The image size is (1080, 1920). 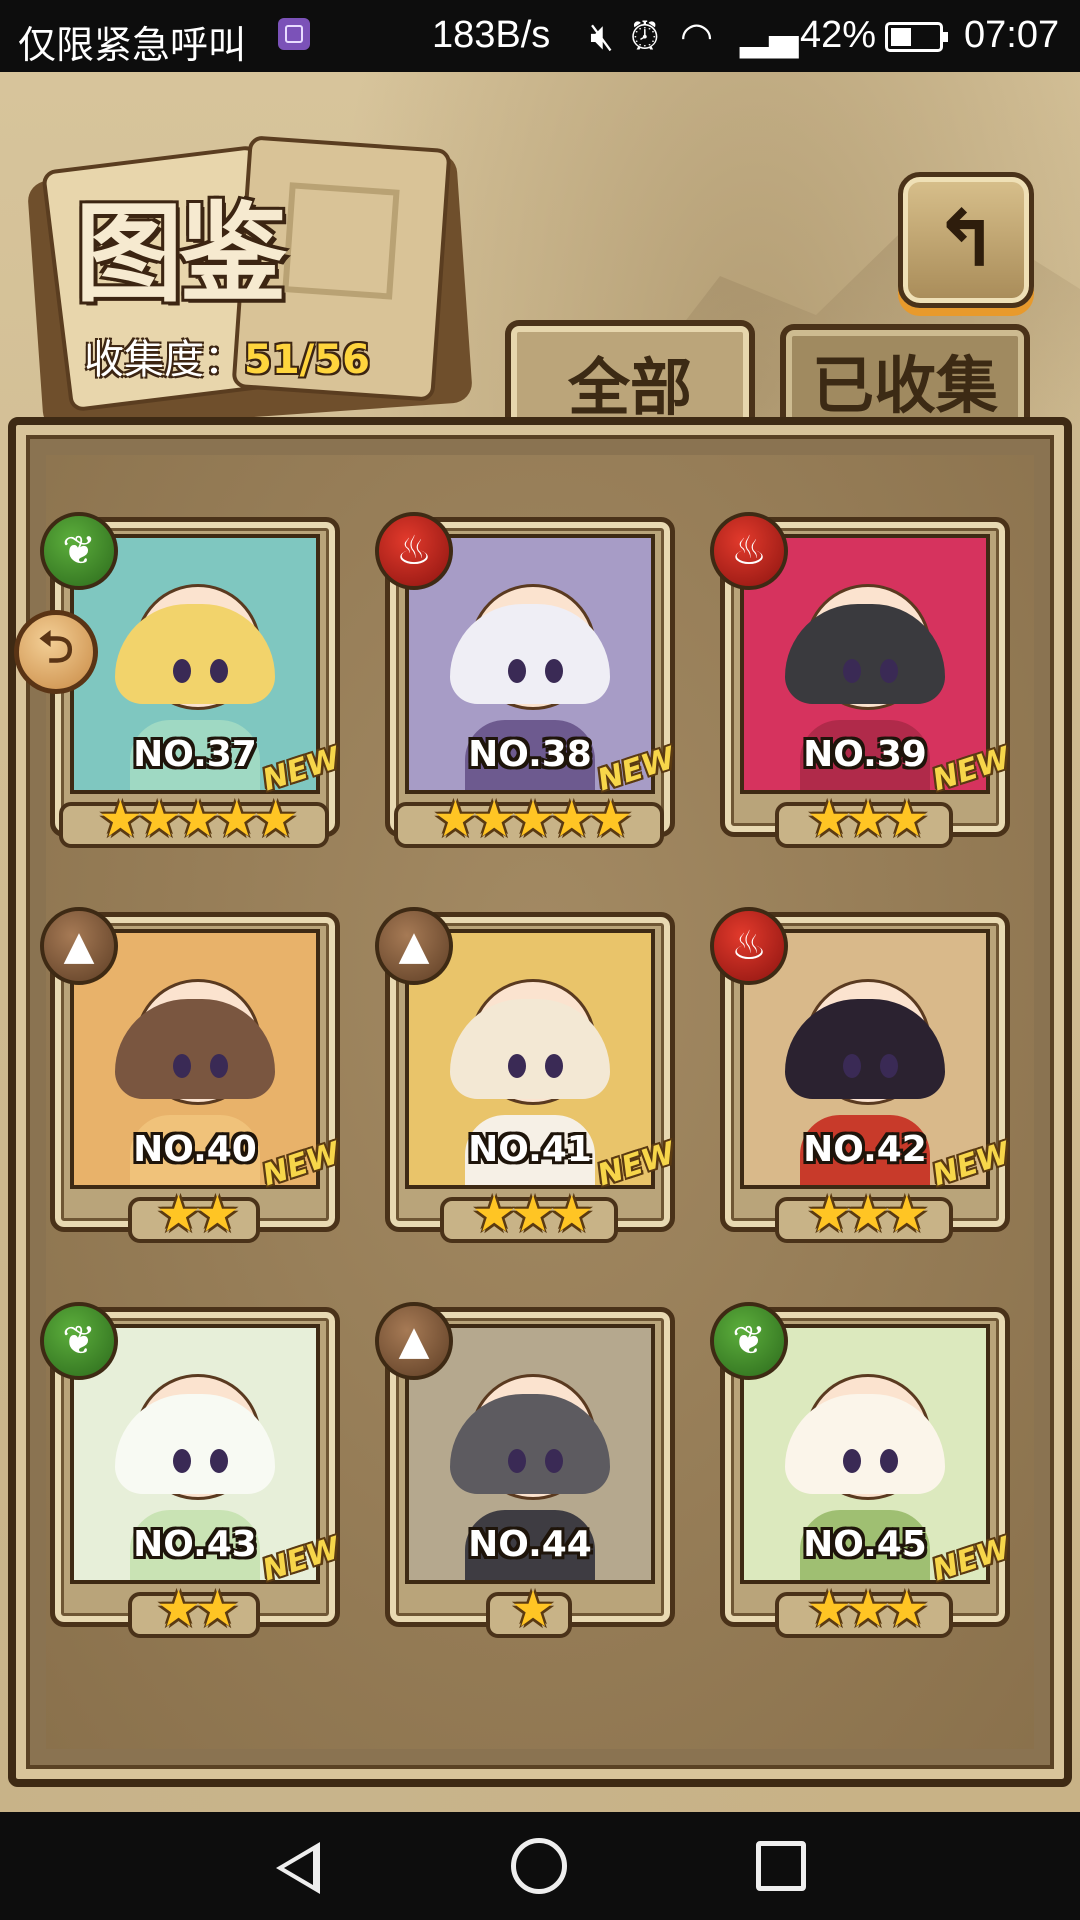 I want to click on collection-progress: 收集度：51/56, so click(x=227, y=356).